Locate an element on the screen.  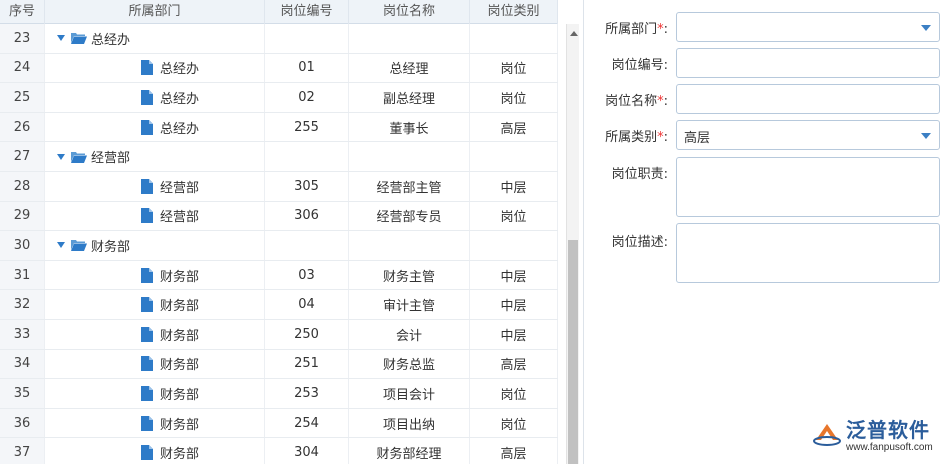
table-row: 28 经营部 305 经营部主管 中层 is located at coordinates (279, 186).